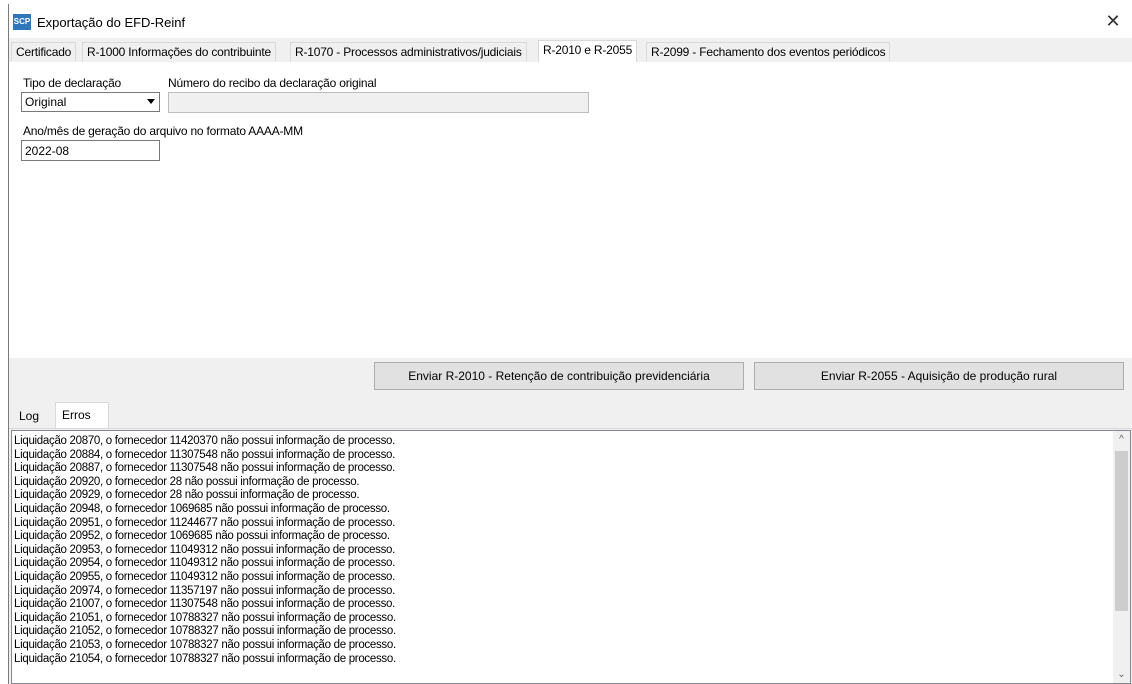  Describe the element at coordinates (1113, 21) in the screenshot. I see `close-icon: ✕` at that location.